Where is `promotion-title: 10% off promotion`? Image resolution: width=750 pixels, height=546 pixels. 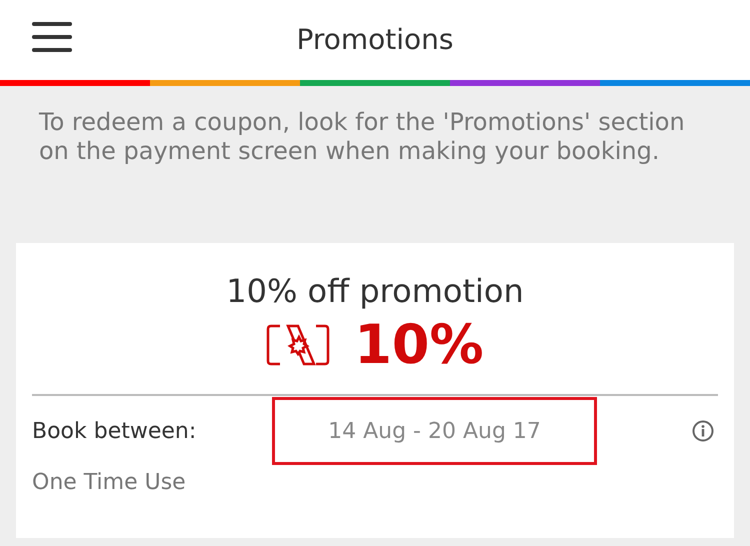 promotion-title: 10% off promotion is located at coordinates (375, 291).